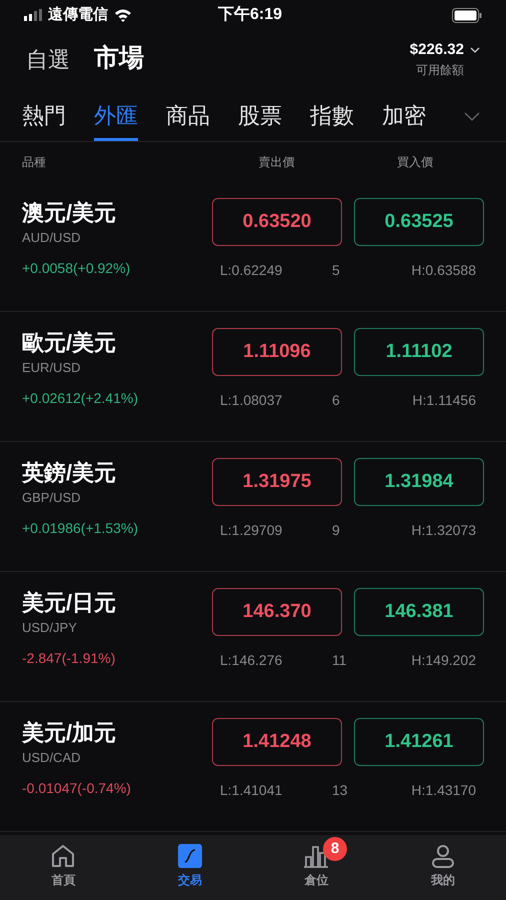 The width and height of the screenshot is (506, 900). What do you see at coordinates (252, 400) in the screenshot?
I see `low-price: L:1.08037` at bounding box center [252, 400].